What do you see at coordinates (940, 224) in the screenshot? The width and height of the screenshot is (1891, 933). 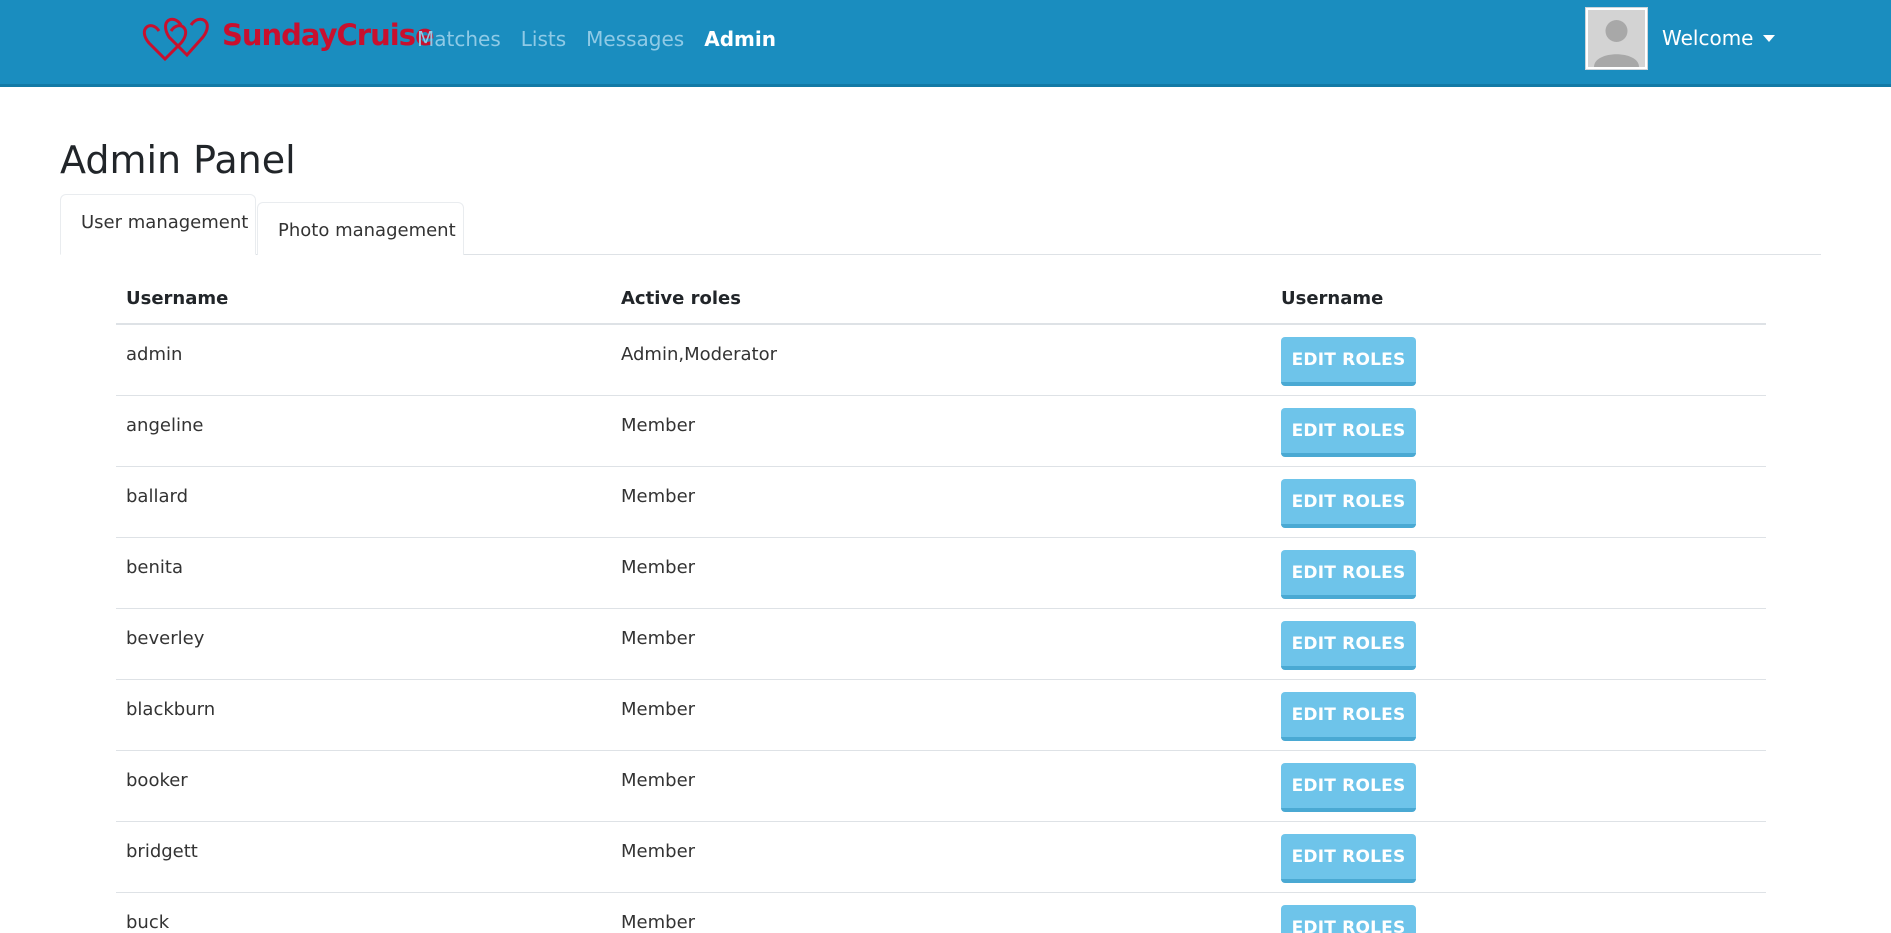 I see `admin-tabs: User management Photo management` at bounding box center [940, 224].